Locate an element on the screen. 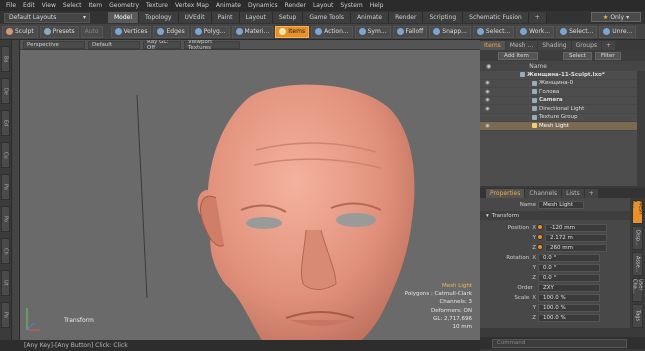 The image size is (645, 351). menu-item-2: View is located at coordinates (49, 5).